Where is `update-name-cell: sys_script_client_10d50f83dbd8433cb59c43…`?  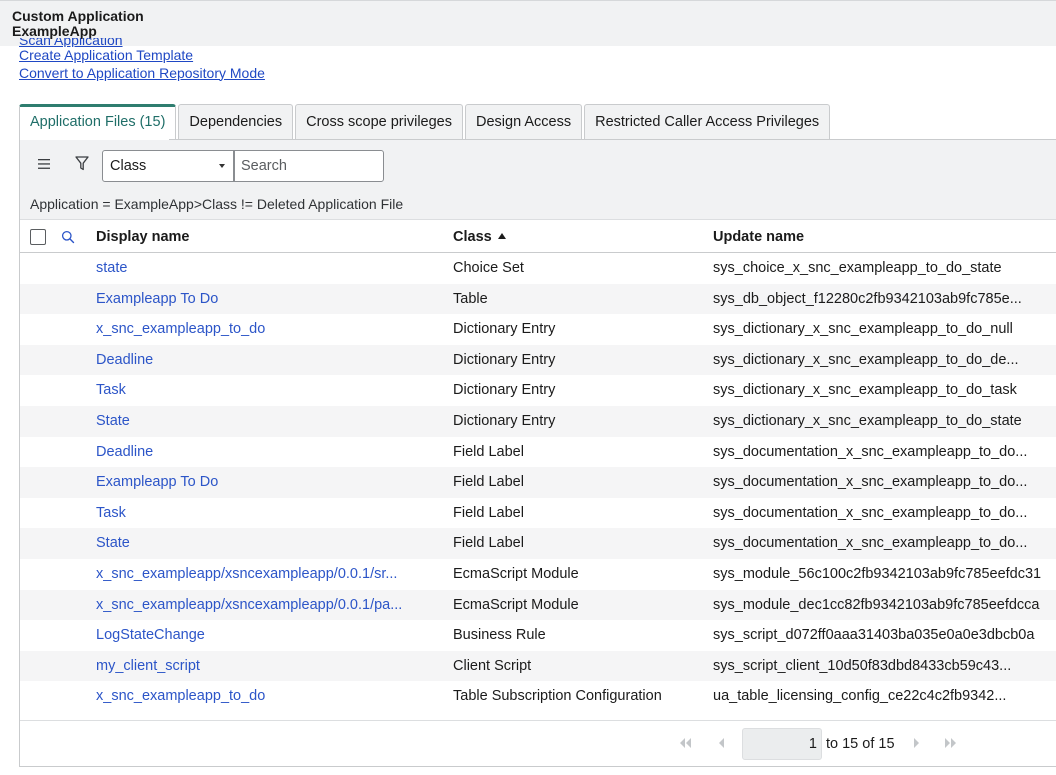
update-name-cell: sys_script_client_10d50f83dbd8433cb59c43… is located at coordinates (862, 665).